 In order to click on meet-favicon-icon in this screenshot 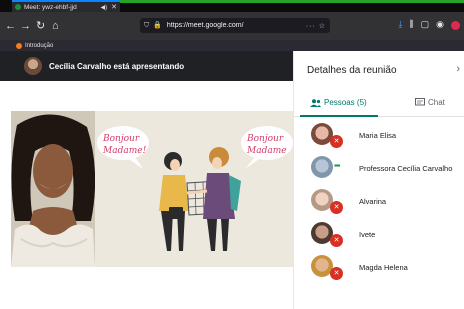, I will do `click(18, 7)`.